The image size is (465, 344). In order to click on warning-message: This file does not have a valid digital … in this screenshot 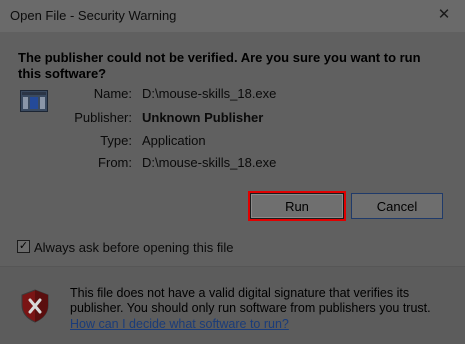, I will do `click(250, 300)`.